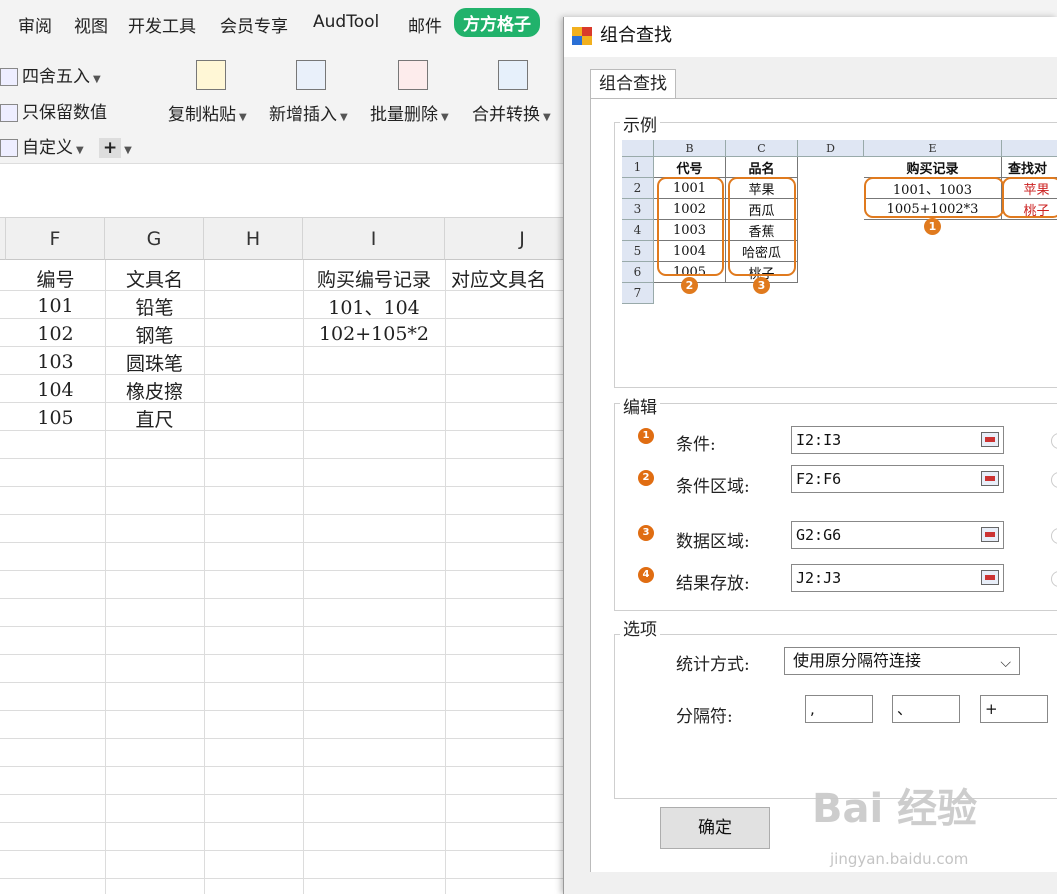 The width and height of the screenshot is (1057, 894). Describe the element at coordinates (55, 390) in the screenshot. I see `cell-f5: 104` at that location.